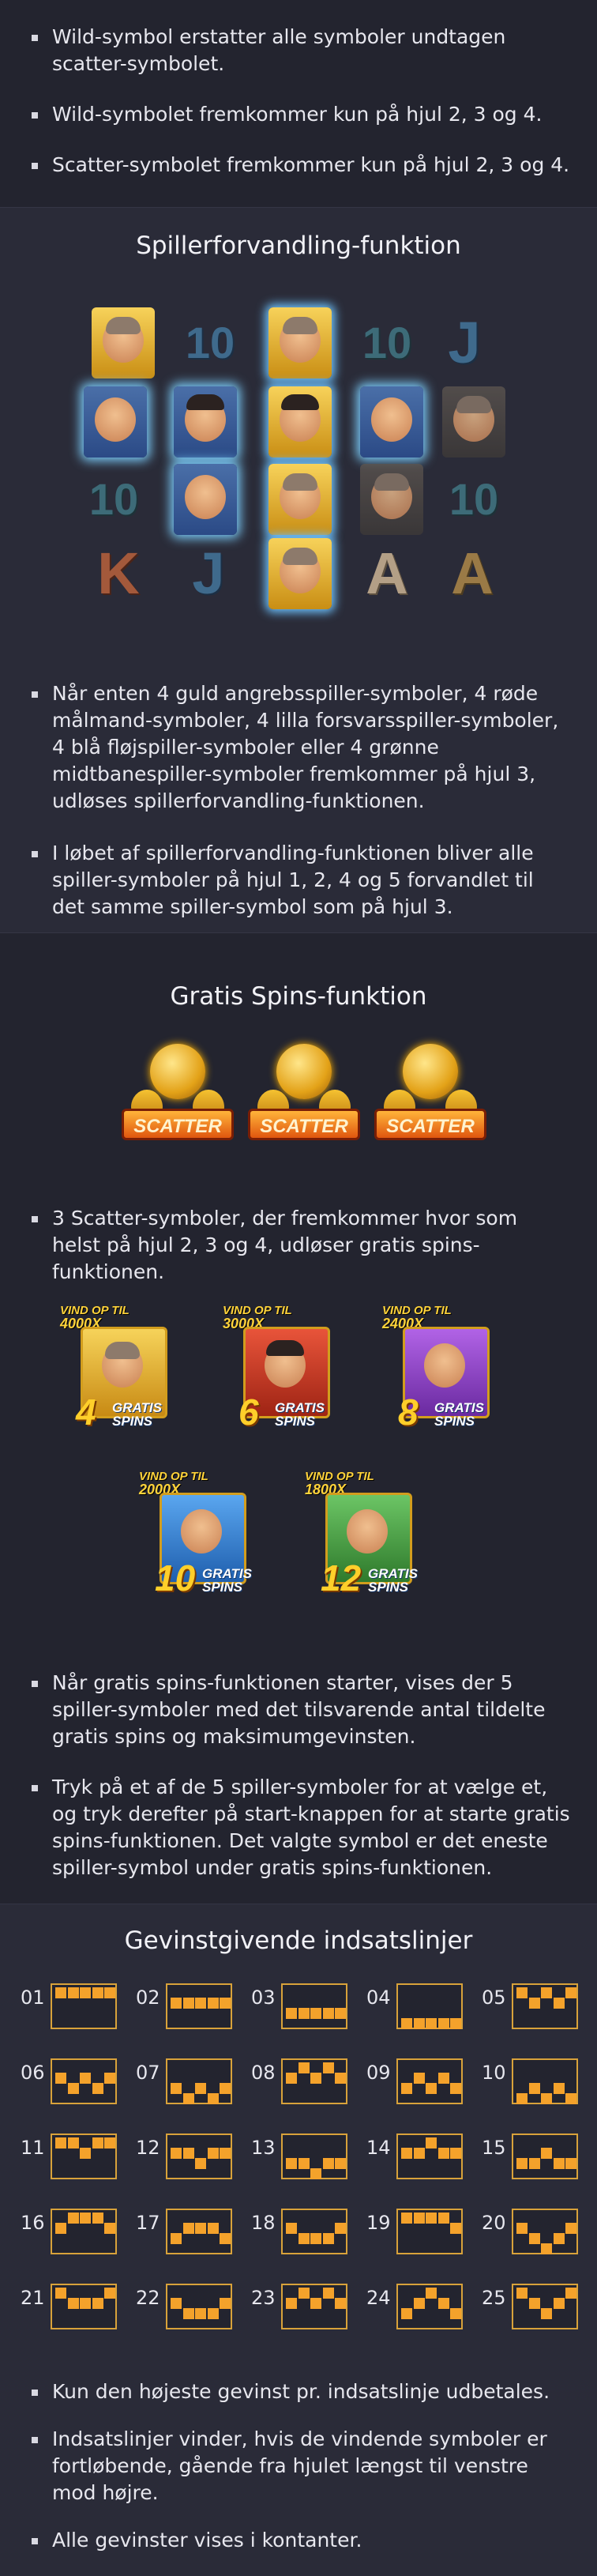  Describe the element at coordinates (178, 1124) in the screenshot. I see `scatter-label: SCATTER` at that location.